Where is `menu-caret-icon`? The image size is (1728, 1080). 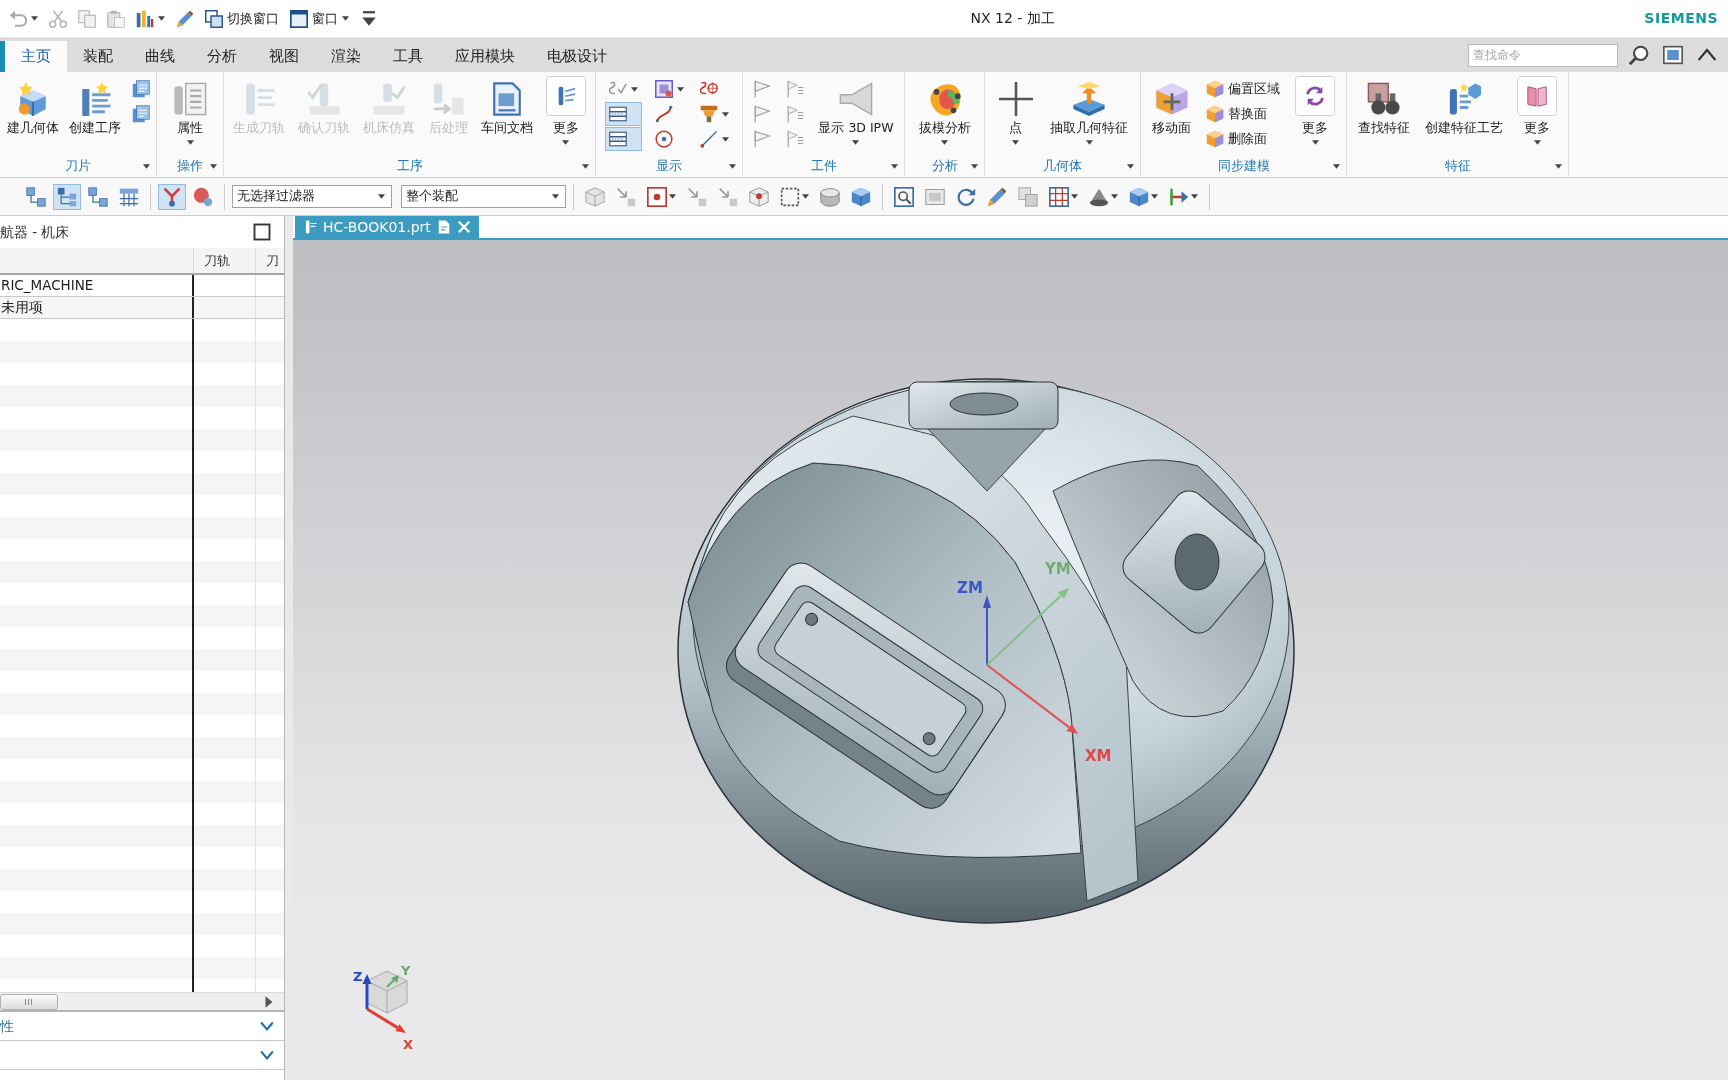 menu-caret-icon is located at coordinates (369, 18).